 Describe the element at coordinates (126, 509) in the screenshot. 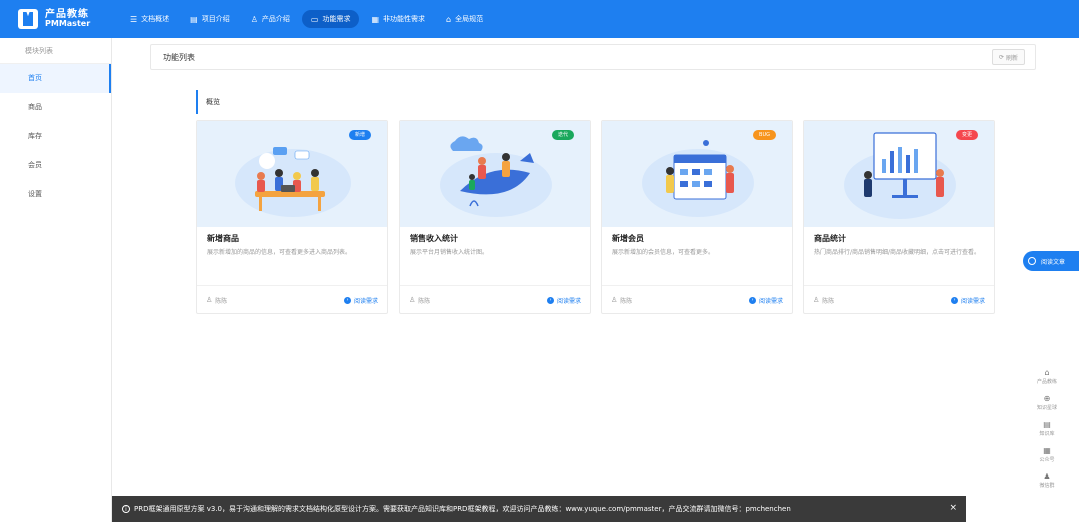

I see `info-icon: i` at that location.